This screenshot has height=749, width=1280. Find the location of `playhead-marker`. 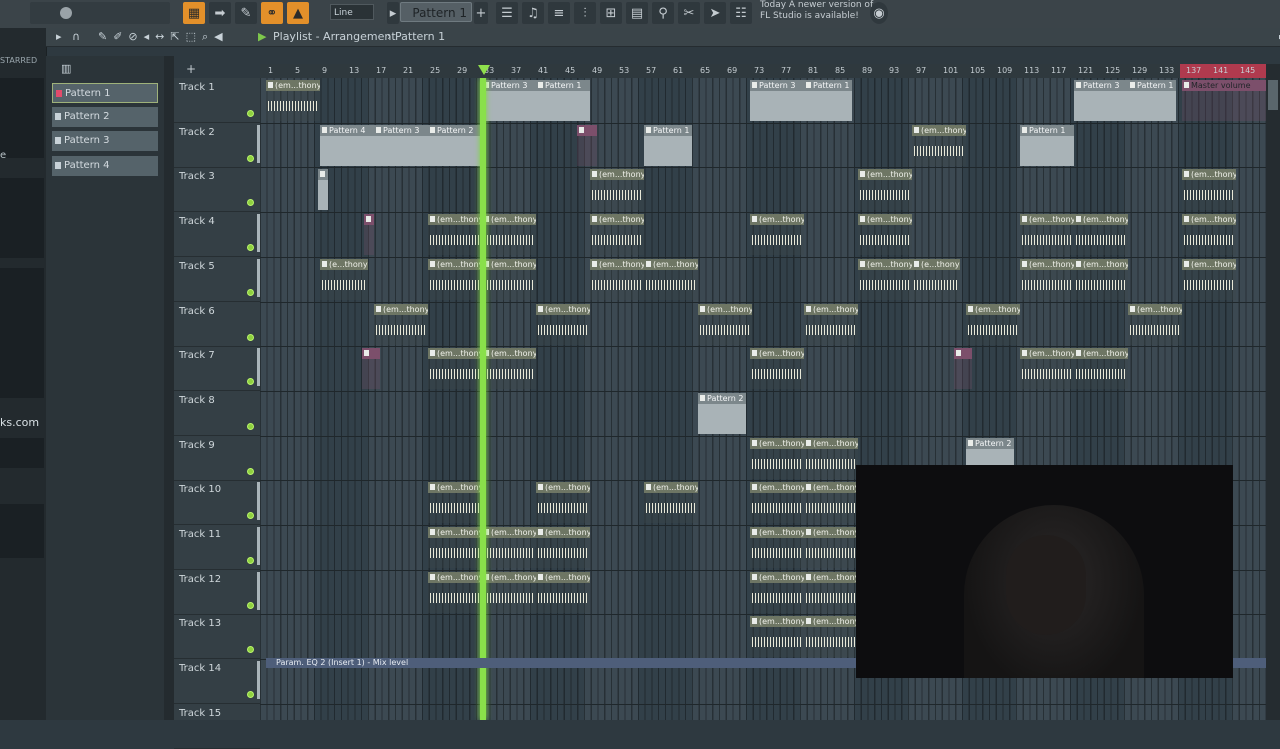

playhead-marker is located at coordinates (484, 70).